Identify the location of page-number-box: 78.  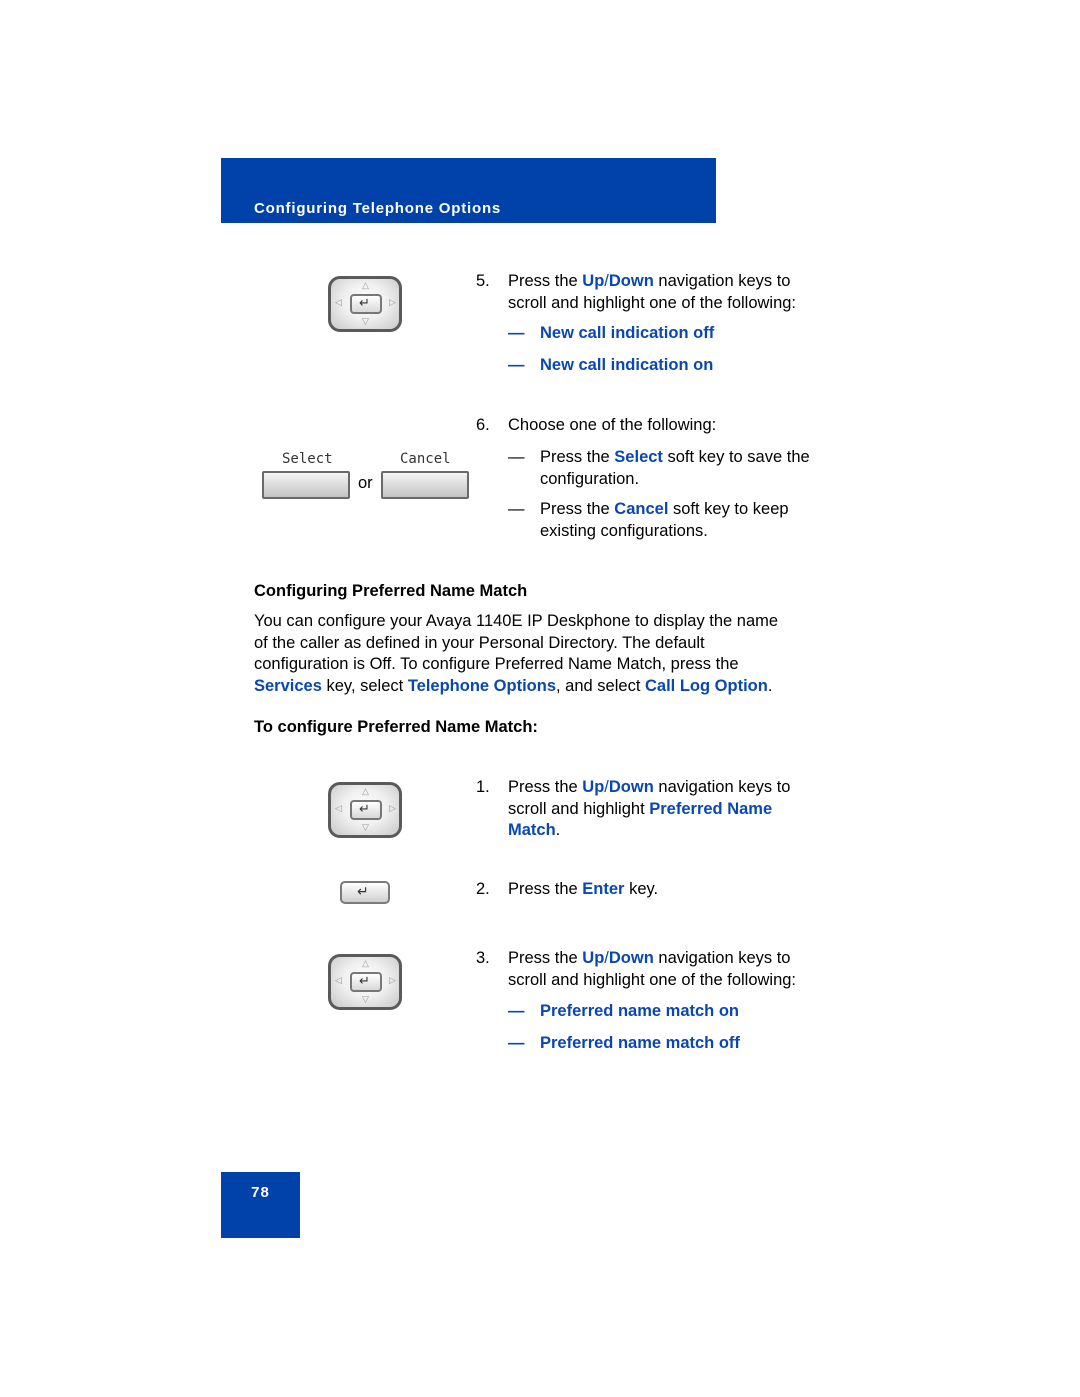
(260, 1205).